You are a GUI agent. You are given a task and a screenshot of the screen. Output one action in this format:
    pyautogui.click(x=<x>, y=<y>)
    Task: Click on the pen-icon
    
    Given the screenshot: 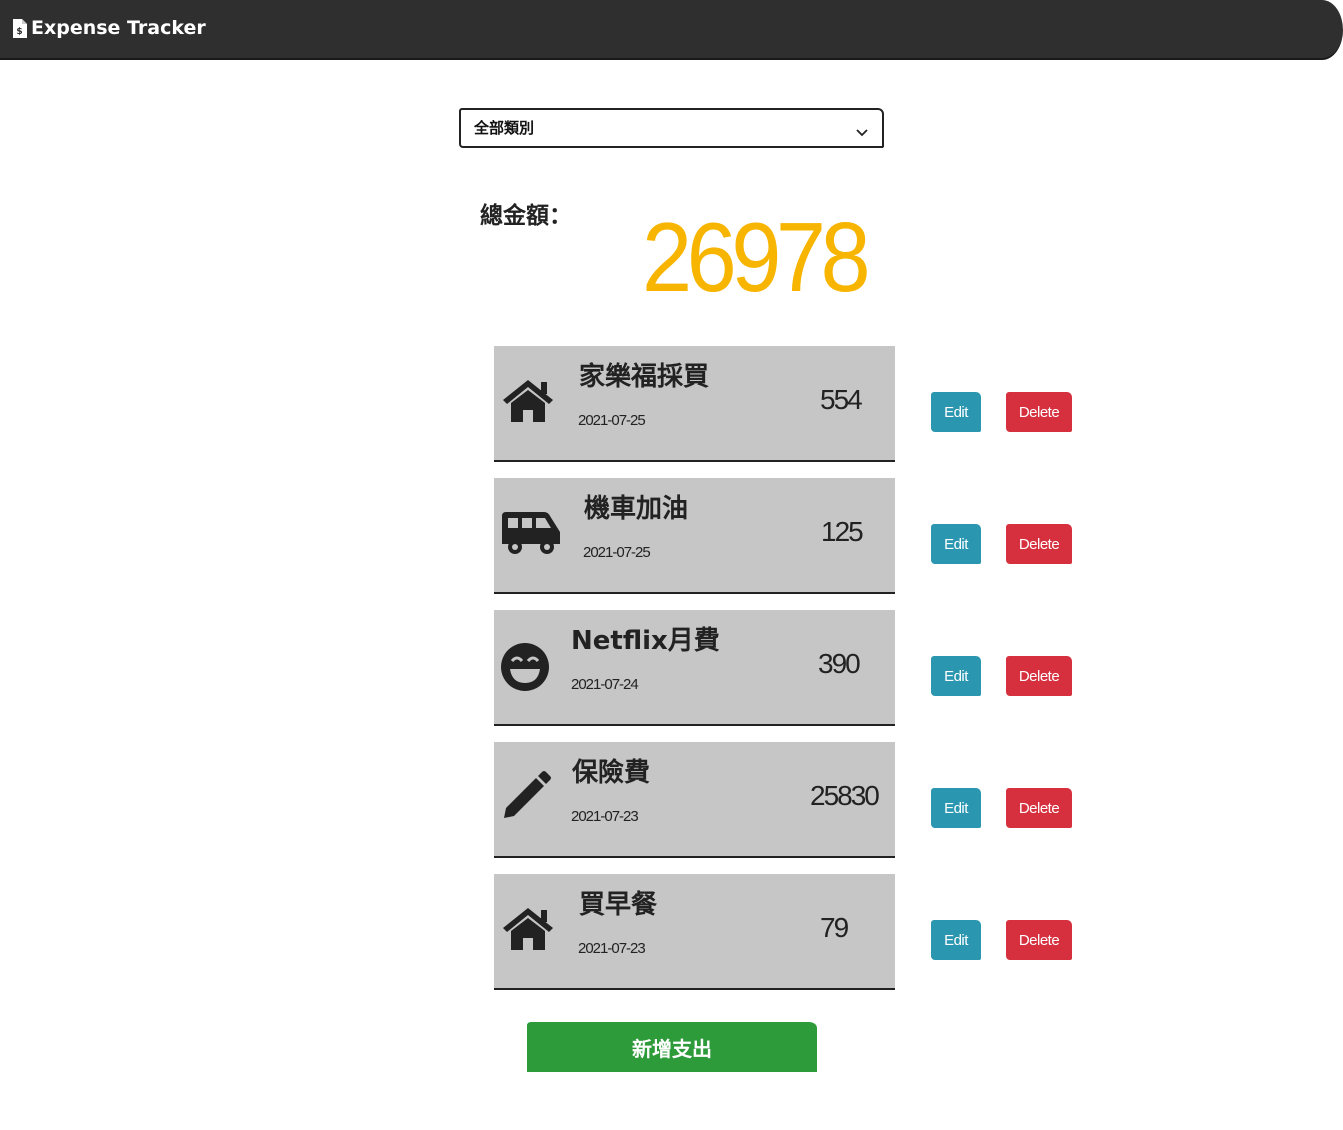 What is the action you would take?
    pyautogui.click(x=528, y=798)
    